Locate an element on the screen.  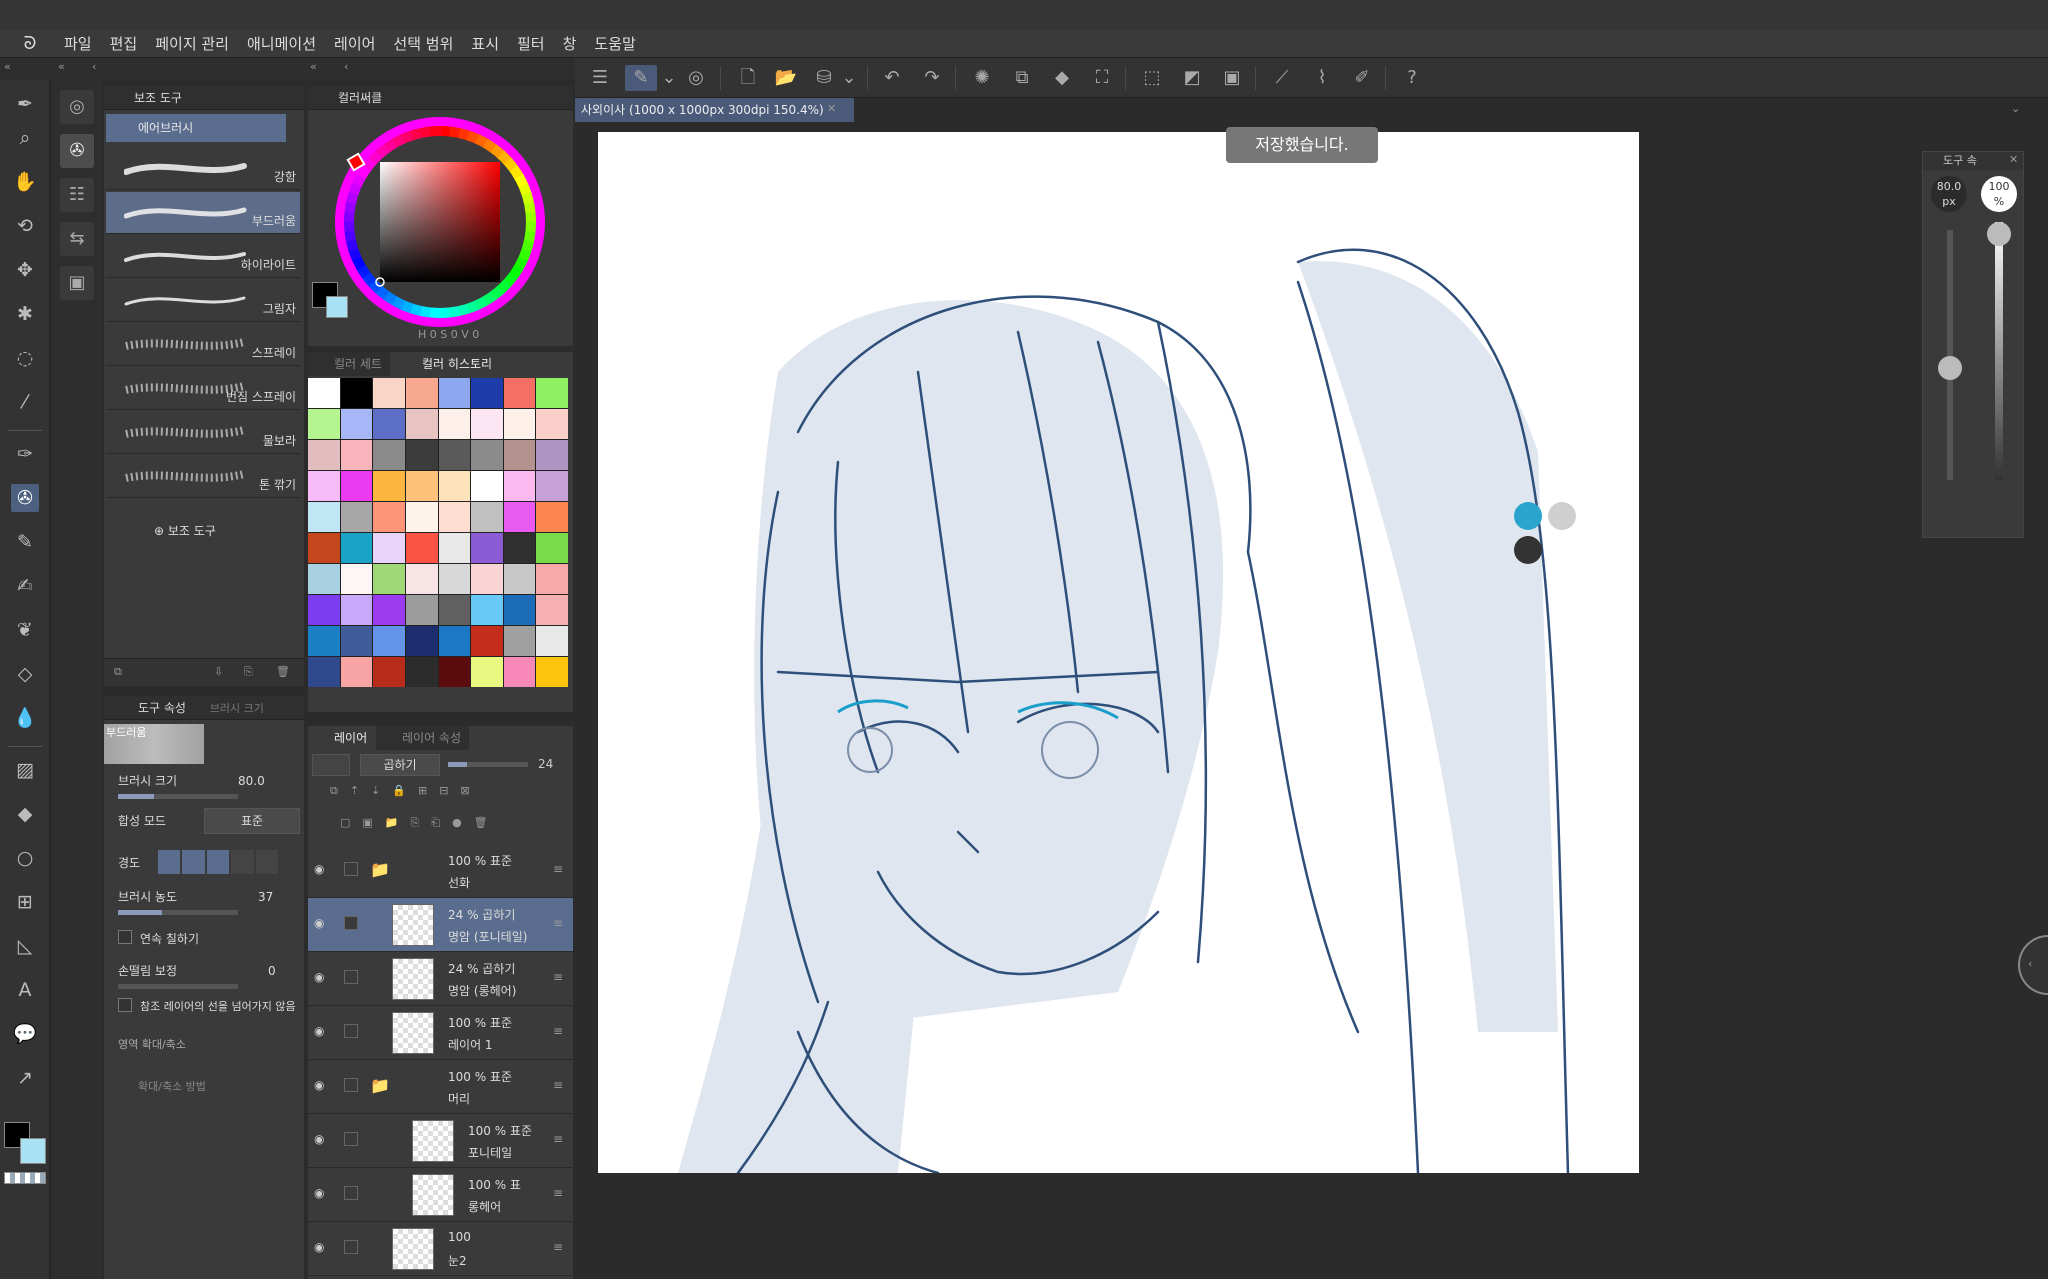
density-slider is located at coordinates (178, 912).